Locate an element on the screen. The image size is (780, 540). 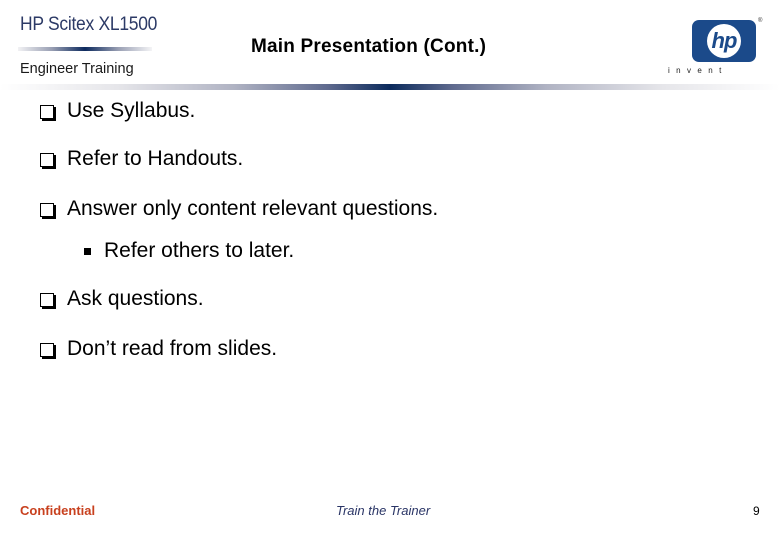
bullet-item: Answer only content relevant questions. is located at coordinates (239, 209).